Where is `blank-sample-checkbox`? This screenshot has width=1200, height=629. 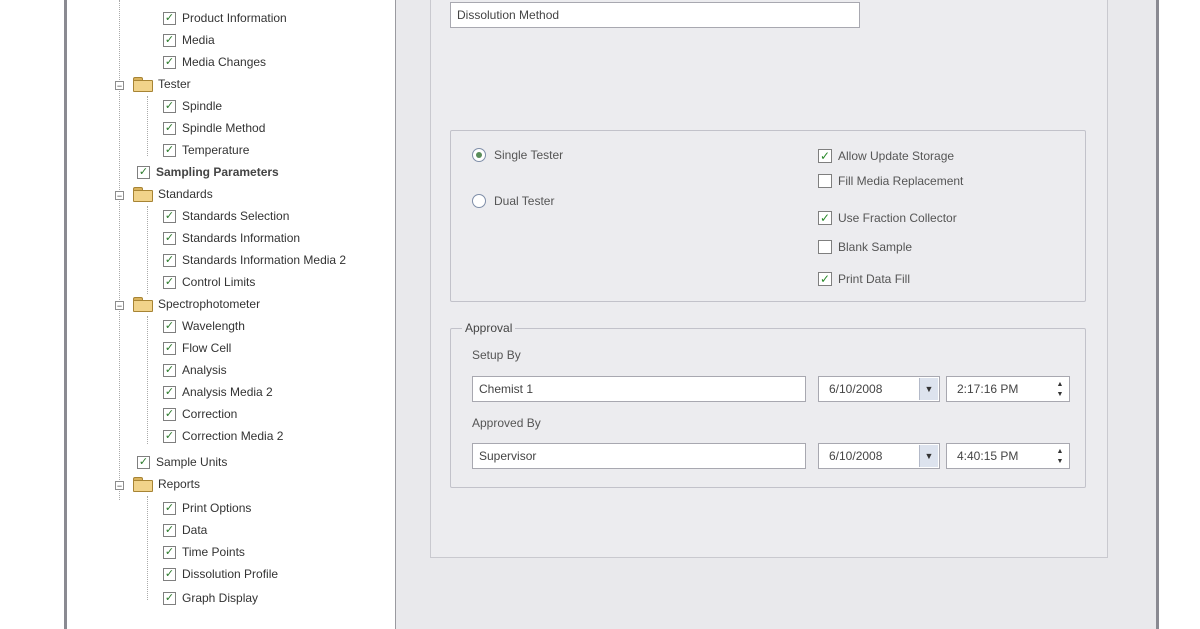
blank-sample-checkbox is located at coordinates (825, 247).